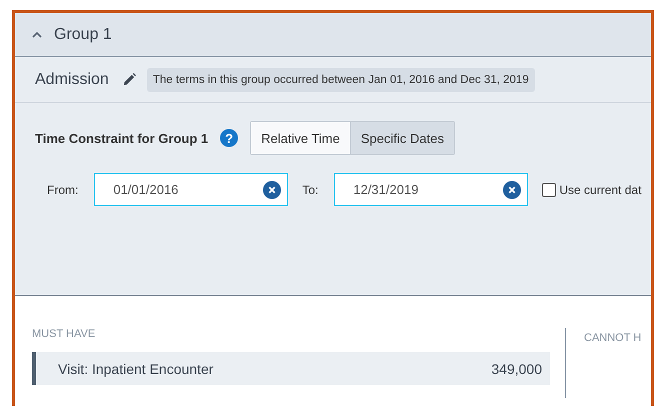  What do you see at coordinates (310, 189) in the screenshot?
I see `to-label: To:` at bounding box center [310, 189].